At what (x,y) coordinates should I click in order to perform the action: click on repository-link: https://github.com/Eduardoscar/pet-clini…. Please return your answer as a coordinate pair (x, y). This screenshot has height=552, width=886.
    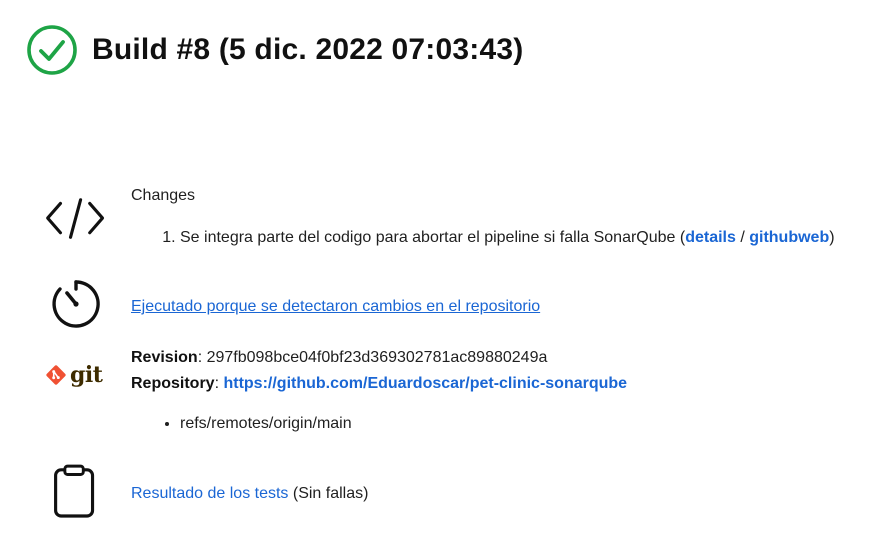
    Looking at the image, I should click on (425, 383).